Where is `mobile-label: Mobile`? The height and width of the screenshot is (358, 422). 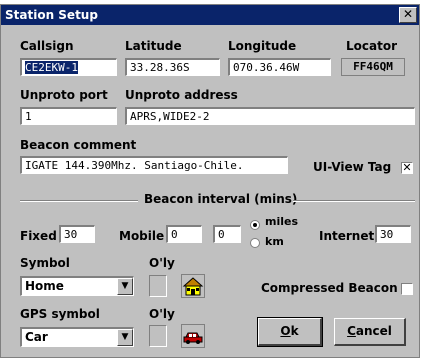
mobile-label: Mobile is located at coordinates (142, 236).